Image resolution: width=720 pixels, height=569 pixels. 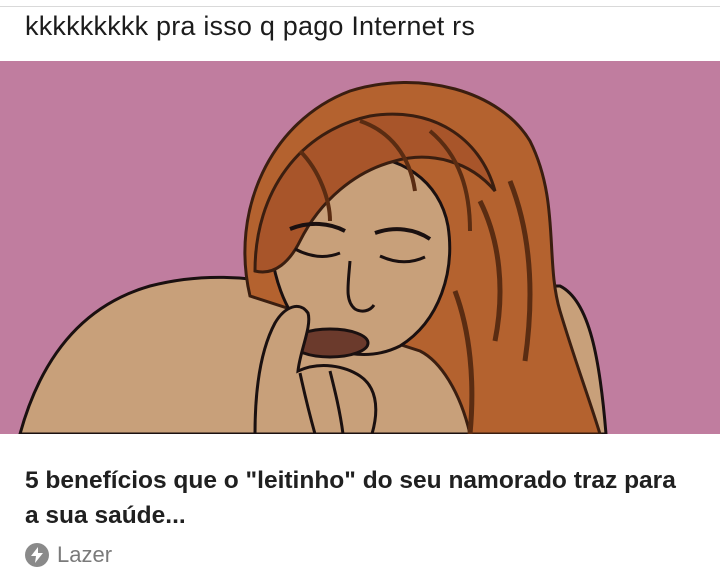 I want to click on article-source: Lazer, so click(x=68, y=555).